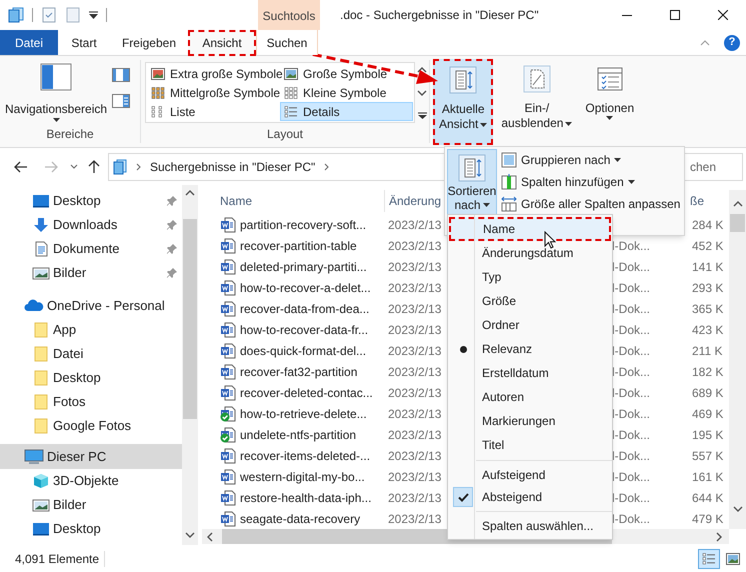  Describe the element at coordinates (708, 498) in the screenshot. I see `size-cell-text: 644 K` at that location.